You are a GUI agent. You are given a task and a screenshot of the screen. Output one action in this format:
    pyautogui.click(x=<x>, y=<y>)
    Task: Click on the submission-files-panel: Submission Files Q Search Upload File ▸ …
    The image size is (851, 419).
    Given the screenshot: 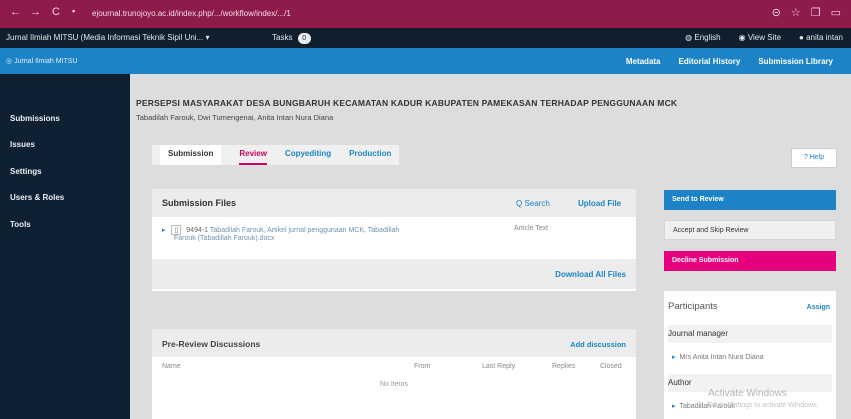 What is the action you would take?
    pyautogui.click(x=394, y=240)
    